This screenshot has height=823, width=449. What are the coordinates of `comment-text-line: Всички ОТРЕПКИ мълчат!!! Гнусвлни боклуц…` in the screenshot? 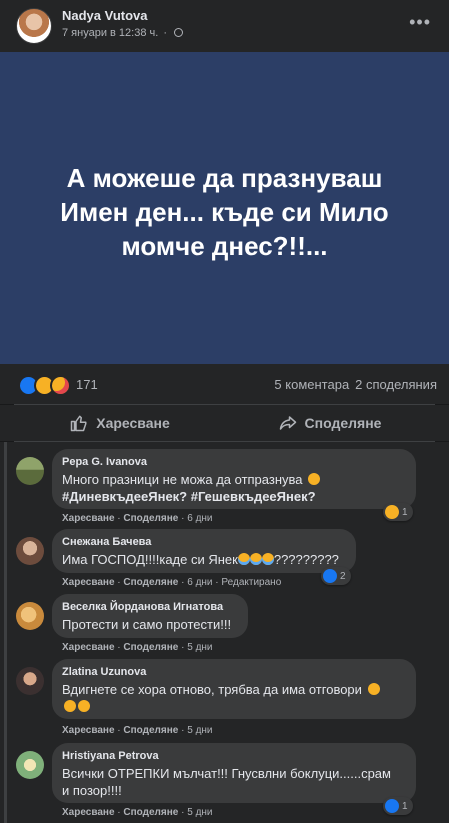 It's located at (226, 773).